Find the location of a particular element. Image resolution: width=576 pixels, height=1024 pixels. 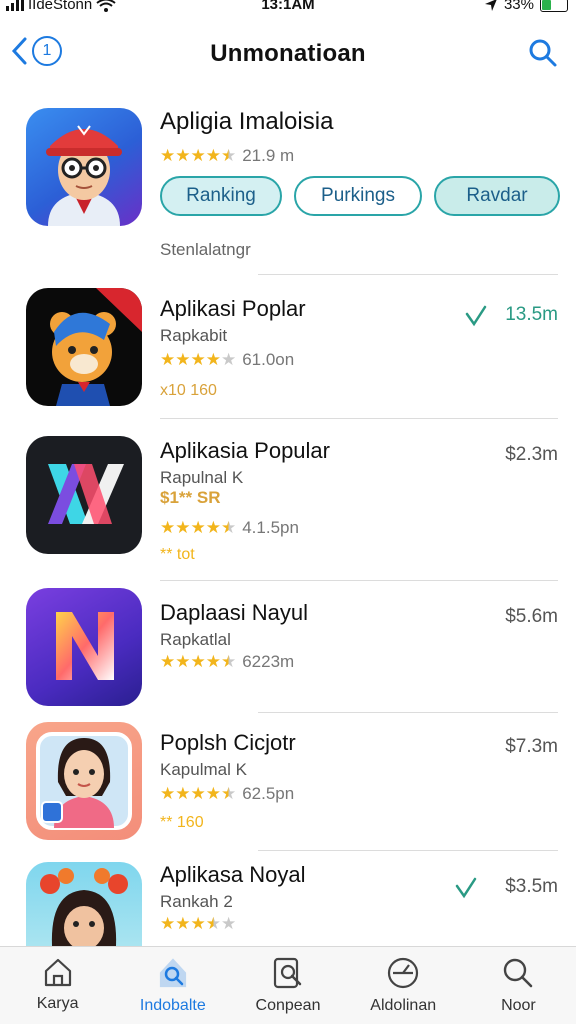

ravdar-pill: Ravdar is located at coordinates (497, 196).